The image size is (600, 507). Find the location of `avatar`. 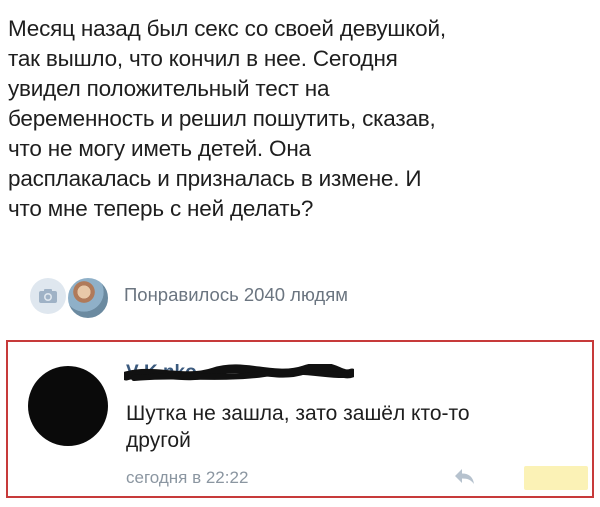

avatar is located at coordinates (68, 406).